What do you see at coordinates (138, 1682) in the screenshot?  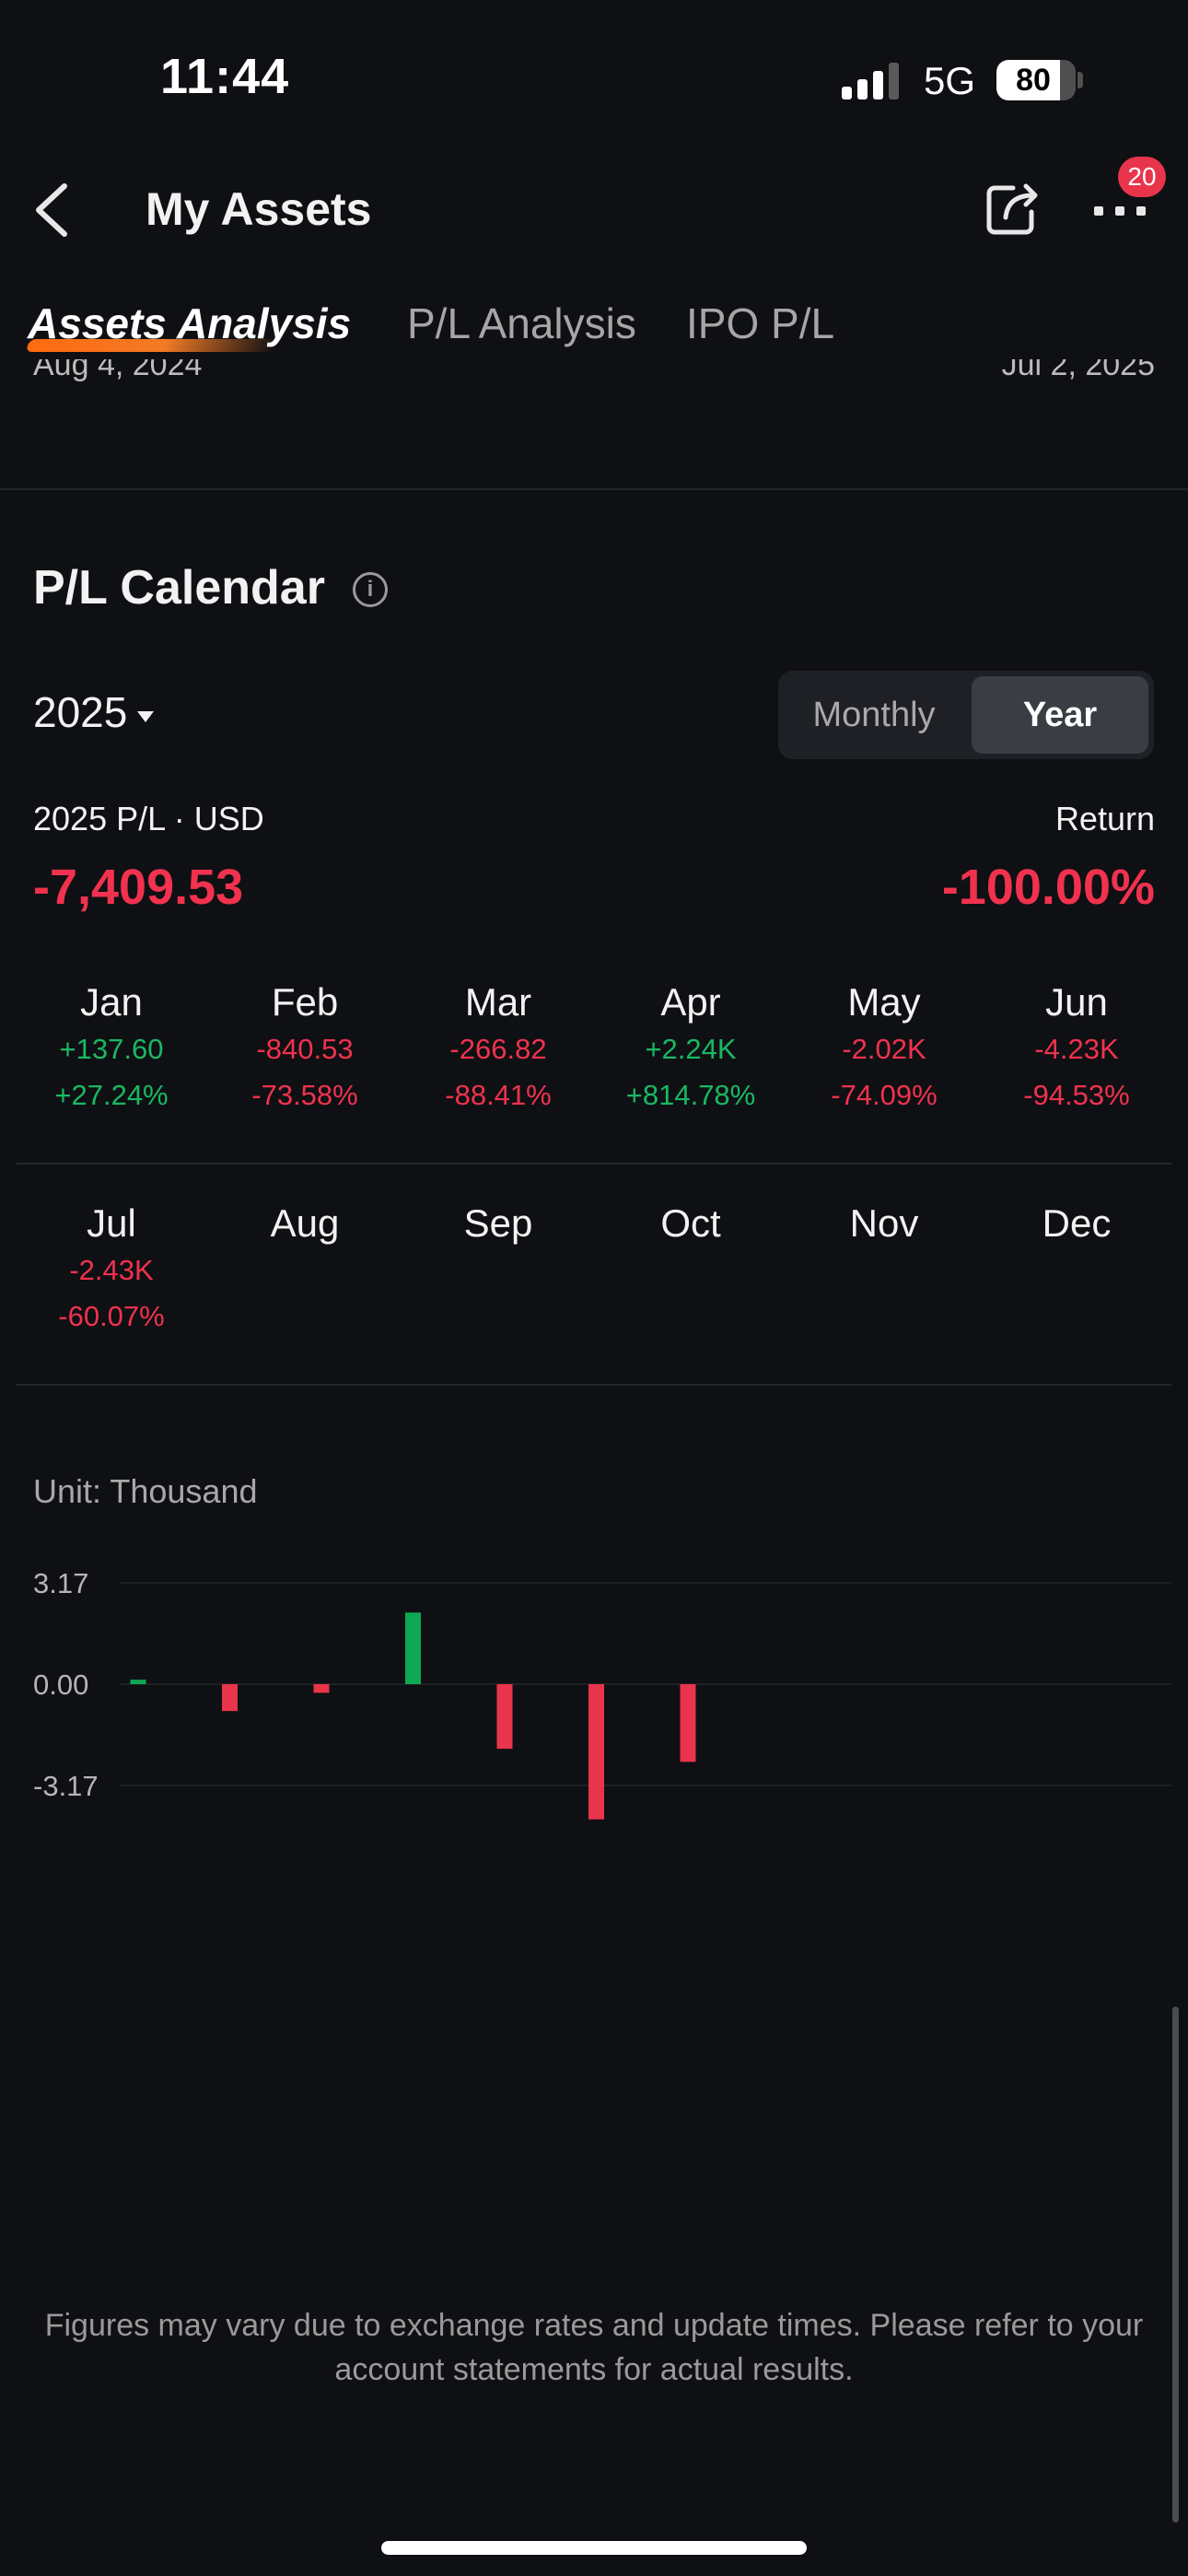 I see `bar-jan` at bounding box center [138, 1682].